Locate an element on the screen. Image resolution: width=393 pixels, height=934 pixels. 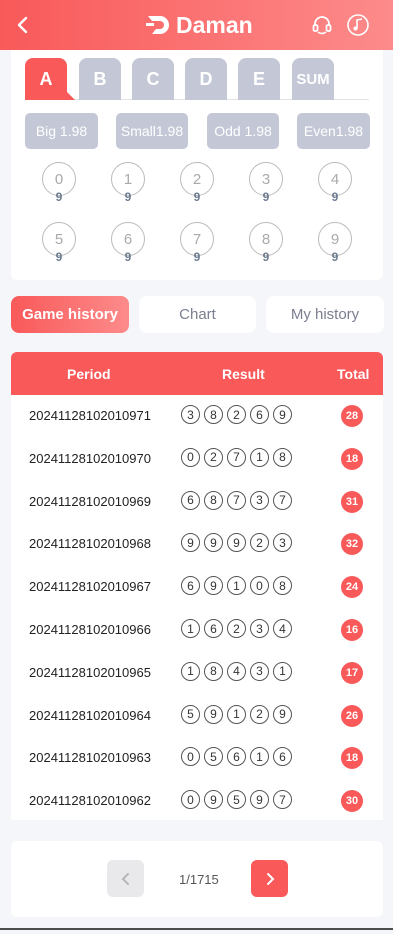
tab-chart: Chart is located at coordinates (197, 314).